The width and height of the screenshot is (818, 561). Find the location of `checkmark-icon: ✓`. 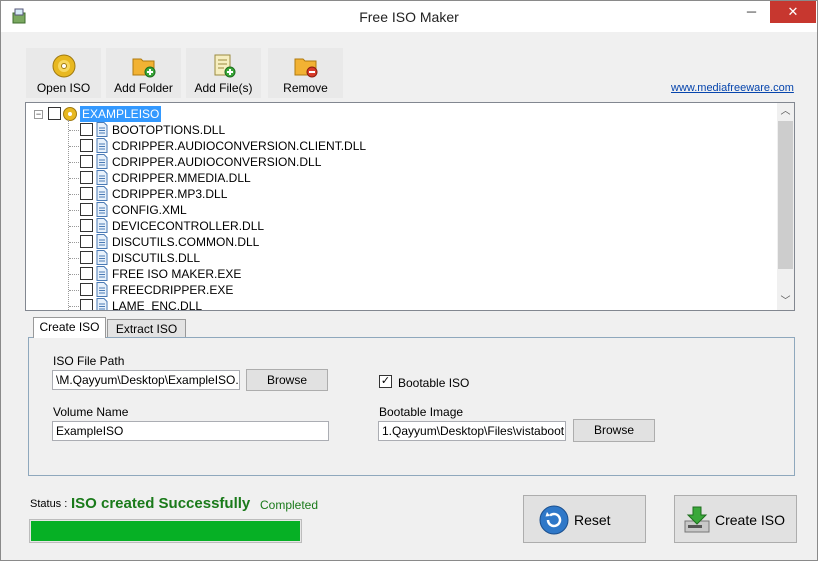

checkmark-icon: ✓ is located at coordinates (385, 381).